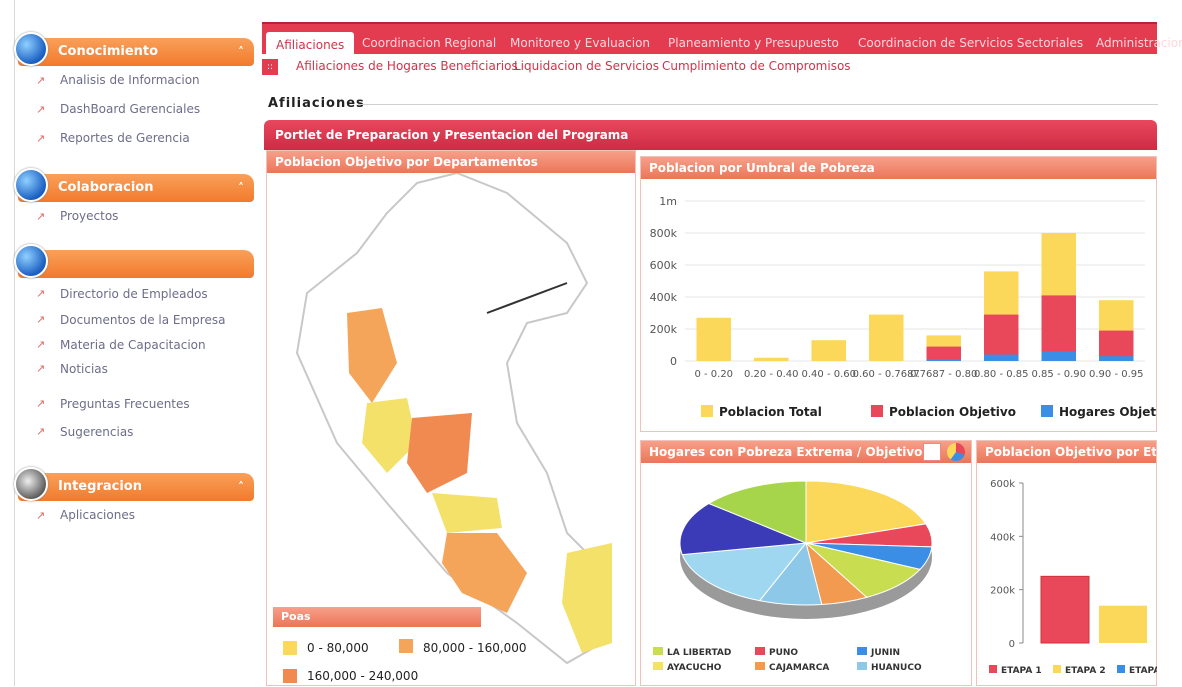 This screenshot has height=687, width=1182. I want to click on tab-coordinacion-servicios: Coordinacion de Servicios Sectoriales, so click(970, 43).